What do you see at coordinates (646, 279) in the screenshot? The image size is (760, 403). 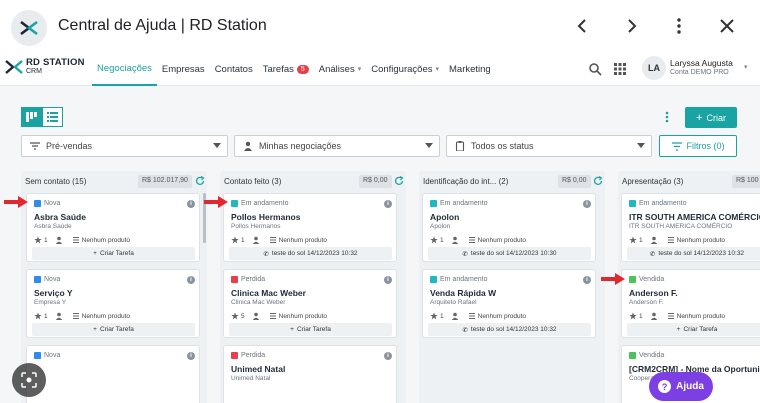 I see `deal-status: Vendida` at bounding box center [646, 279].